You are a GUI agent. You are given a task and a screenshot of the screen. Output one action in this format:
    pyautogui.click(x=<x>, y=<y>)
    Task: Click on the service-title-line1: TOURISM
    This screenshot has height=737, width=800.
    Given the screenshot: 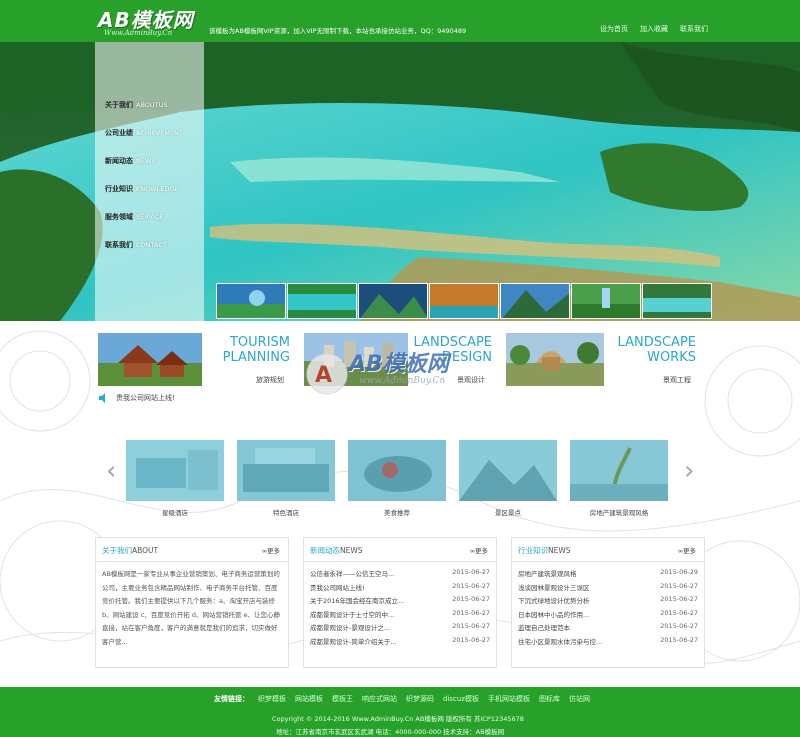 What is the action you would take?
    pyautogui.click(x=259, y=342)
    